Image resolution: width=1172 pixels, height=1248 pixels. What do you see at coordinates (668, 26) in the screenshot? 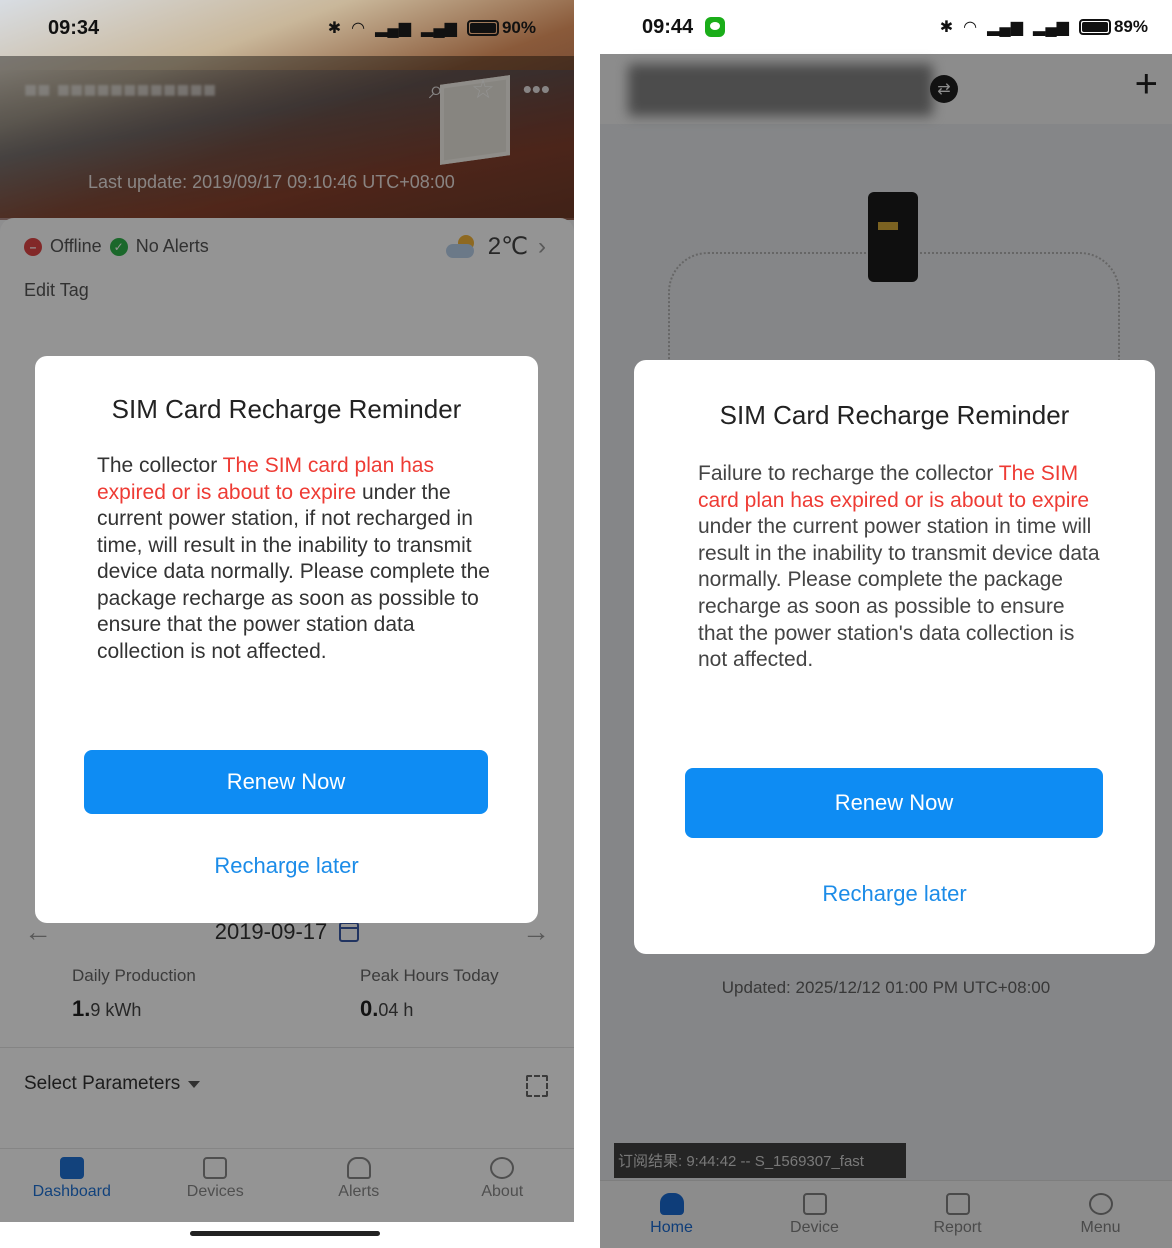
I see `status-time: 09:44` at bounding box center [668, 26].